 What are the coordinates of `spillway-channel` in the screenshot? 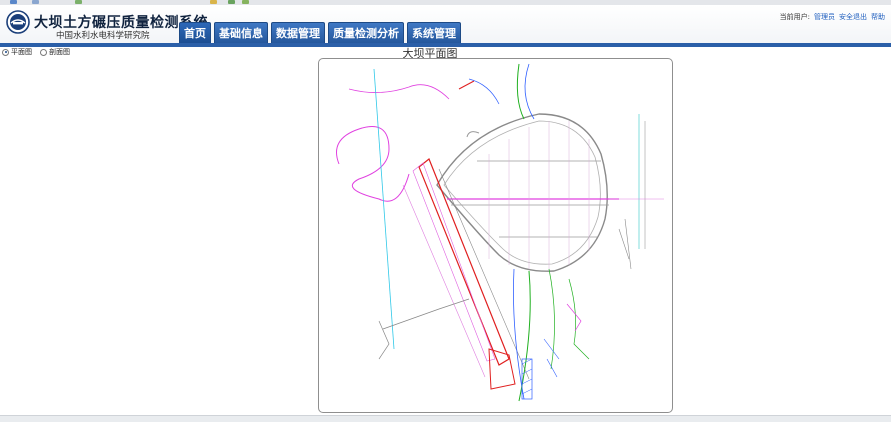 It's located at (466, 274).